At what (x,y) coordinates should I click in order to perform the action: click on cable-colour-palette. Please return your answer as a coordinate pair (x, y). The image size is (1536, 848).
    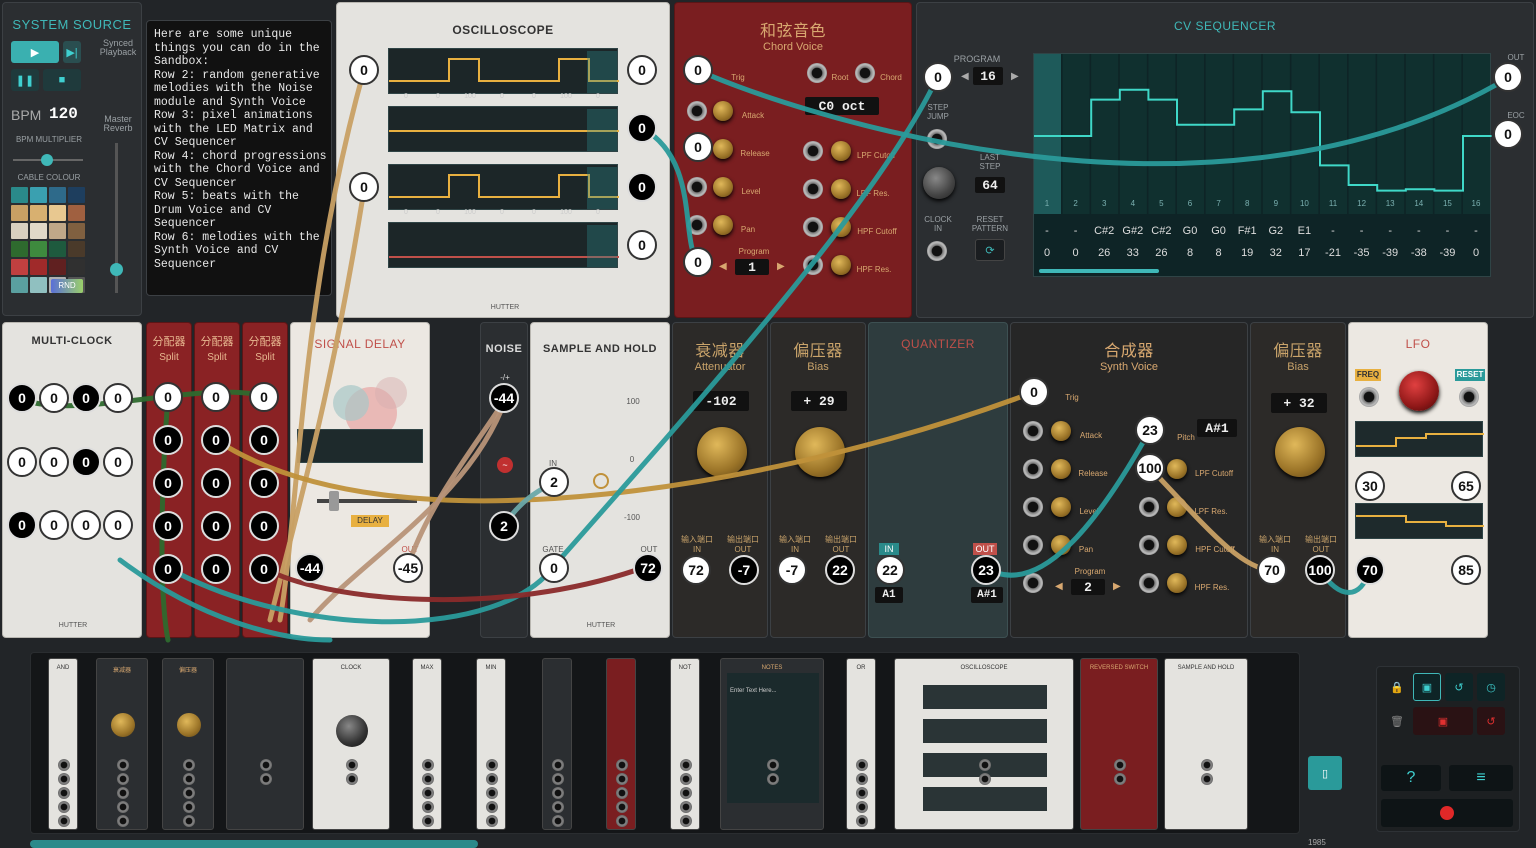
    Looking at the image, I should click on (48, 240).